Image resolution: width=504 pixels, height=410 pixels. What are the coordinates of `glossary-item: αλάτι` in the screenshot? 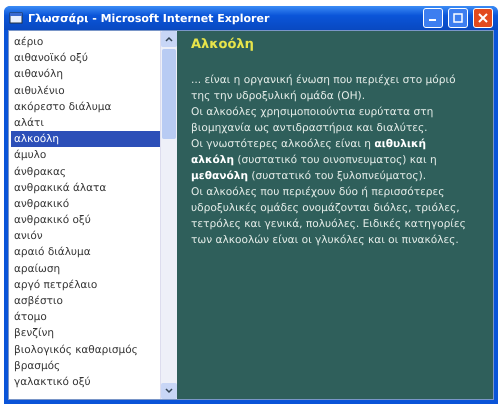 It's located at (85, 123).